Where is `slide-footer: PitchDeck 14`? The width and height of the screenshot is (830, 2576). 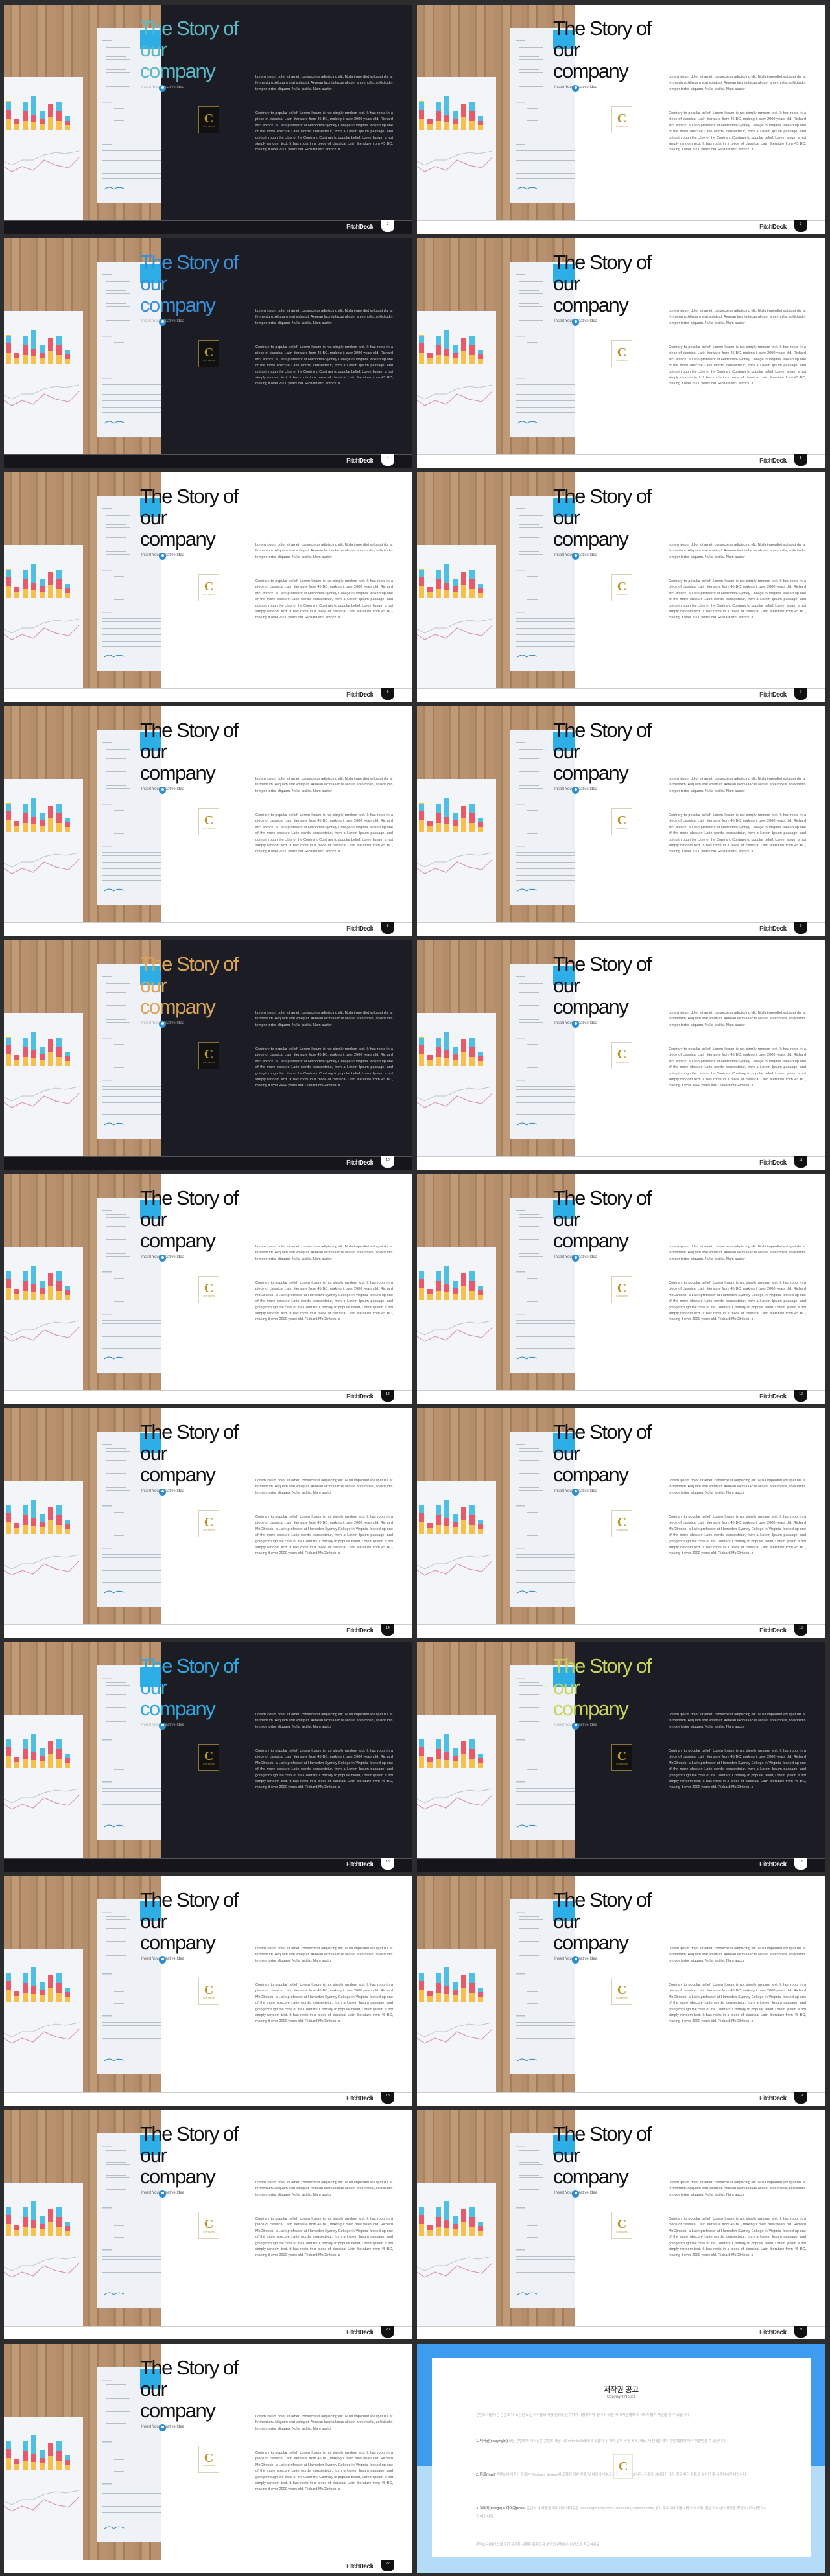
slide-footer: PitchDeck 14 is located at coordinates (208, 1631).